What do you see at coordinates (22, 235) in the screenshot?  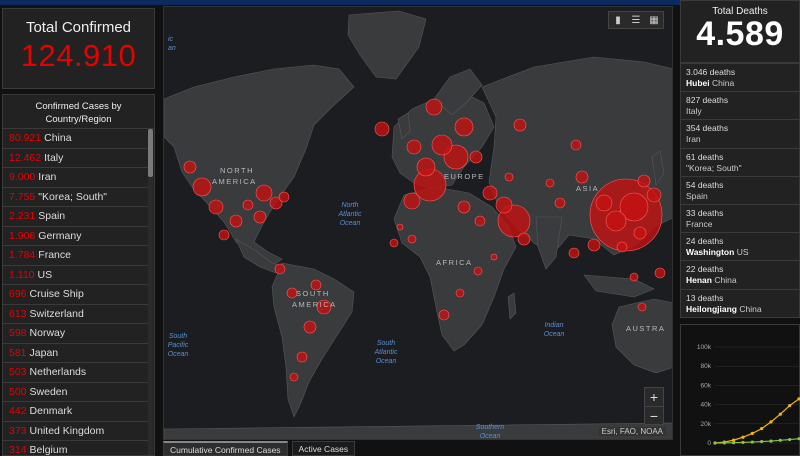 I see `country-case-count: 1.908` at bounding box center [22, 235].